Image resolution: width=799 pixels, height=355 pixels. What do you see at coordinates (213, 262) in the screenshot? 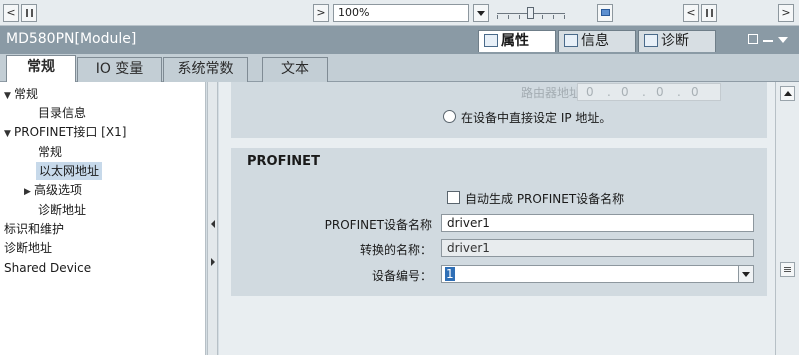
I see `collapse-right-icon` at bounding box center [213, 262].